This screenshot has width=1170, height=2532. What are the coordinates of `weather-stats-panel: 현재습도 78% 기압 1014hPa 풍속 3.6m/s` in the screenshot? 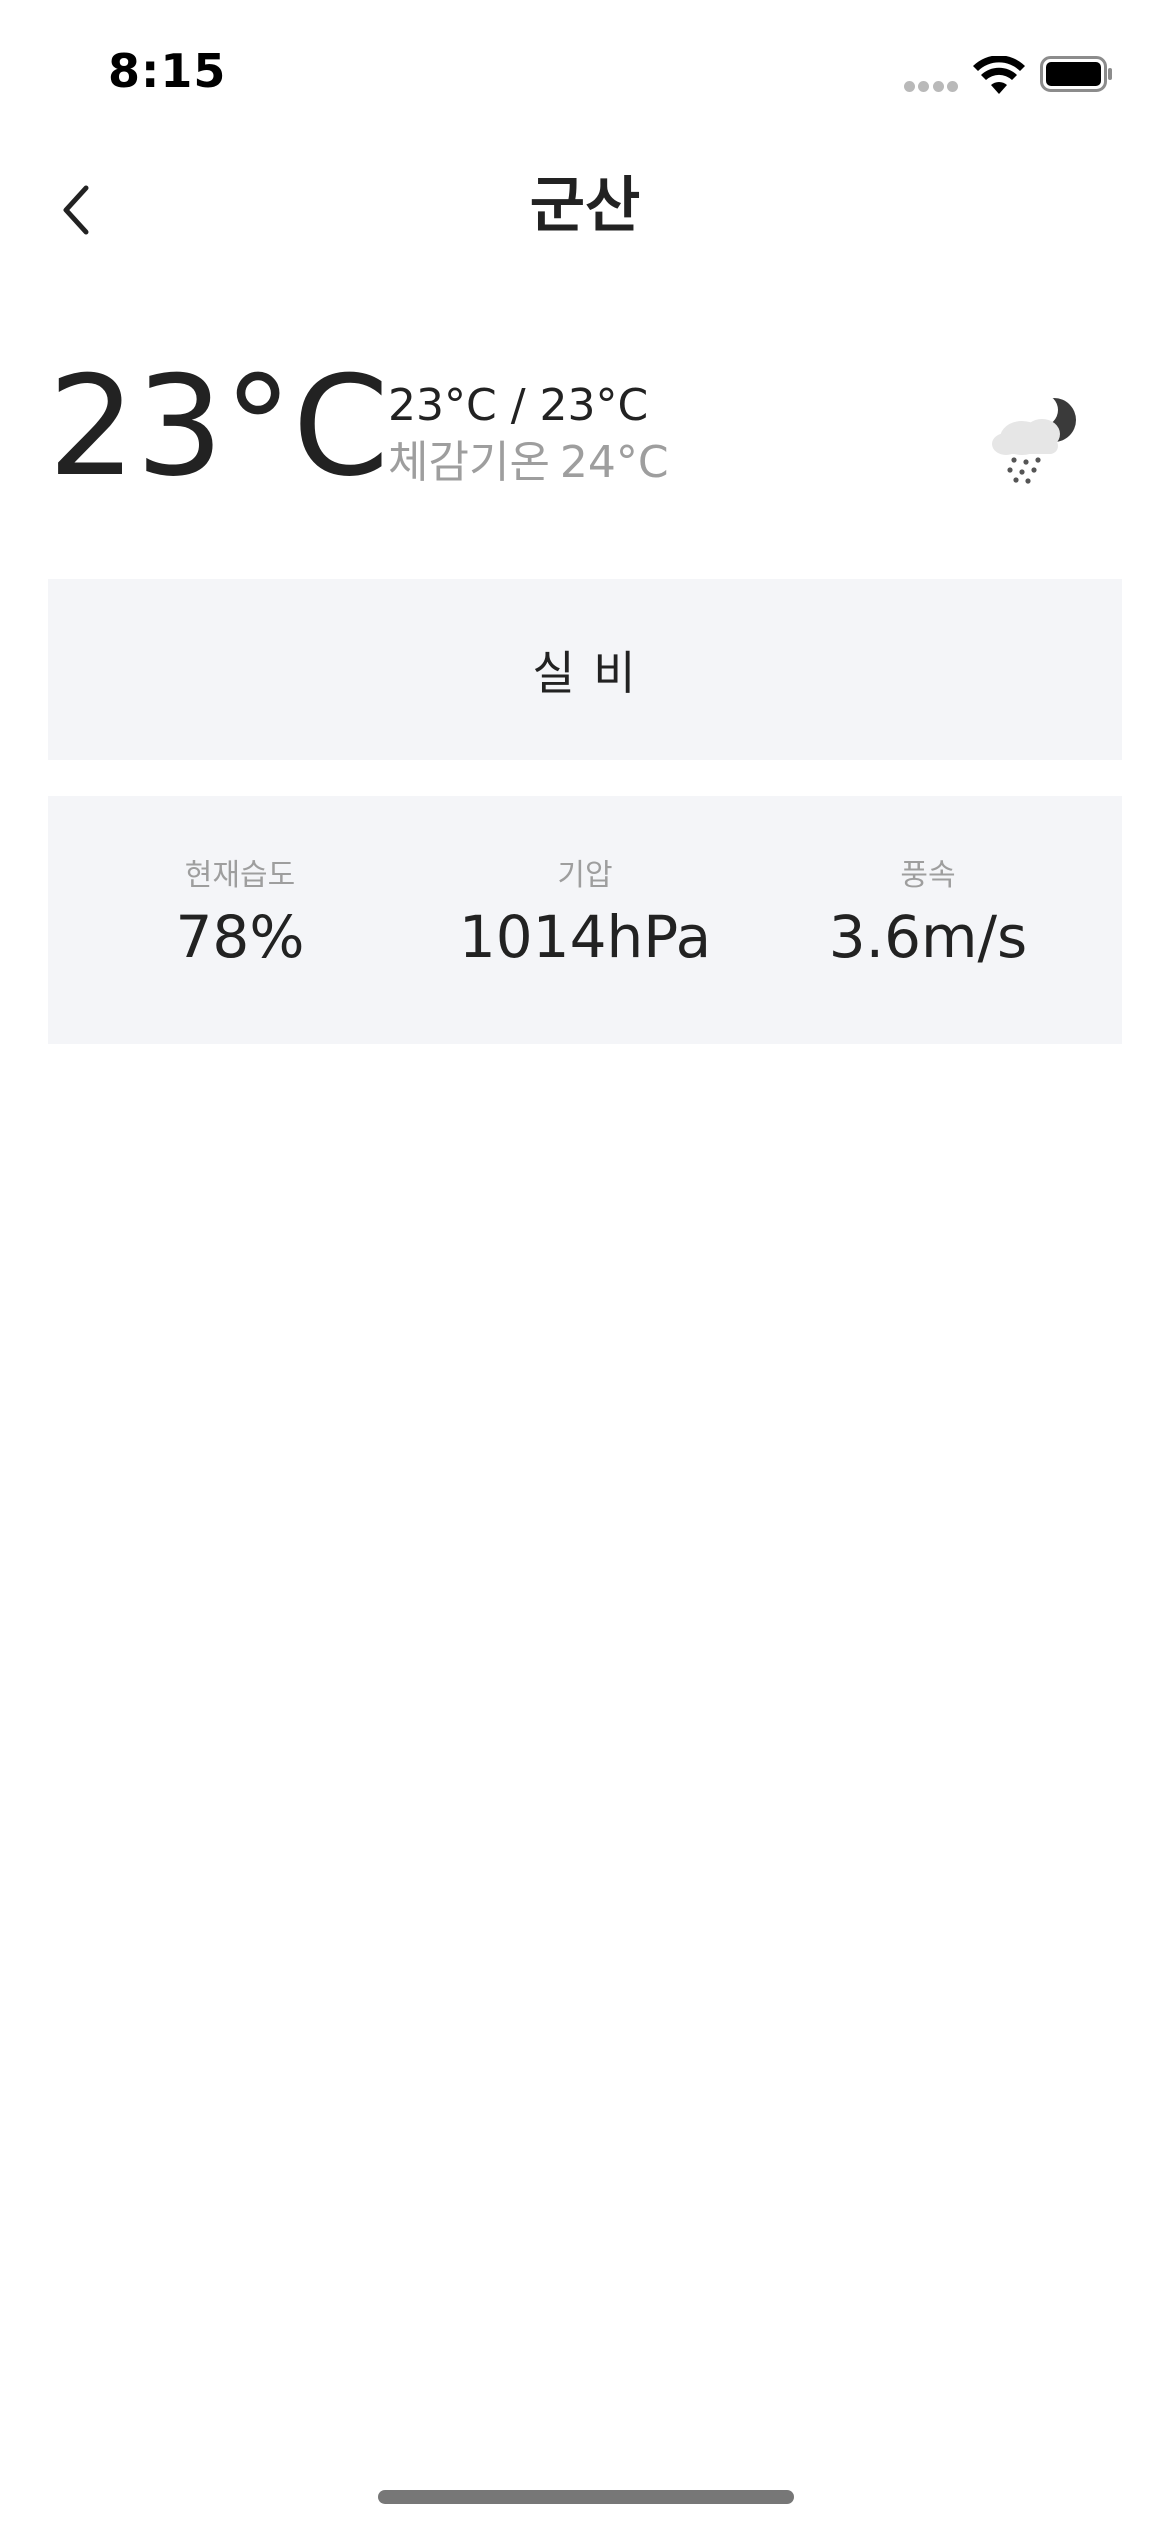 It's located at (585, 920).